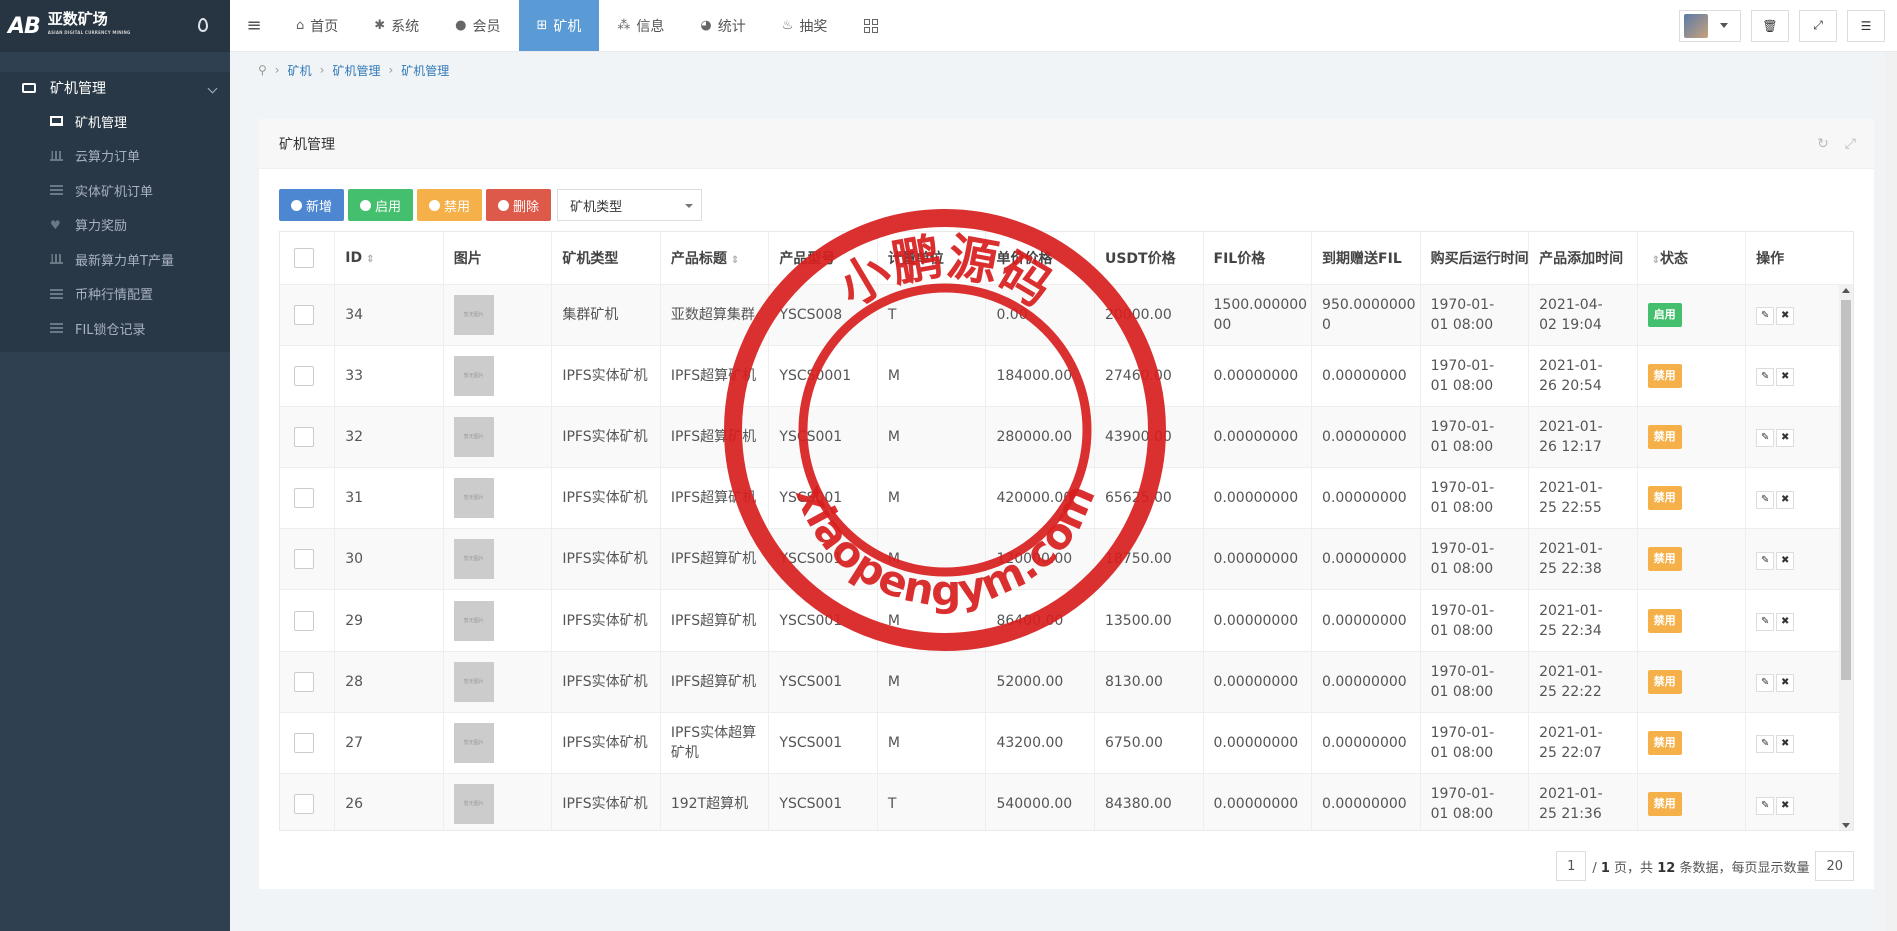 The width and height of the screenshot is (1897, 931). Describe the element at coordinates (115, 156) in the screenshot. I see `sidebar-item-cloud-orders: 云算力订单` at that location.